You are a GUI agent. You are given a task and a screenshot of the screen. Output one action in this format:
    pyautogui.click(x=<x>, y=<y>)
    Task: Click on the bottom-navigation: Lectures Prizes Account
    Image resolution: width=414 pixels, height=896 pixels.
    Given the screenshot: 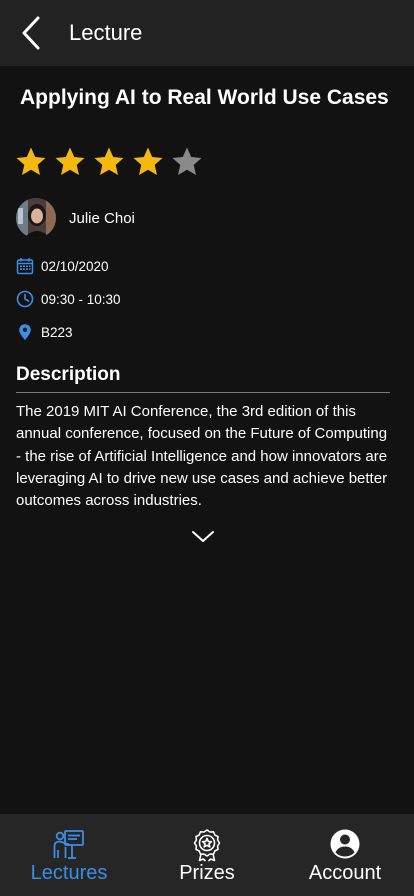 What is the action you would take?
    pyautogui.click(x=207, y=855)
    